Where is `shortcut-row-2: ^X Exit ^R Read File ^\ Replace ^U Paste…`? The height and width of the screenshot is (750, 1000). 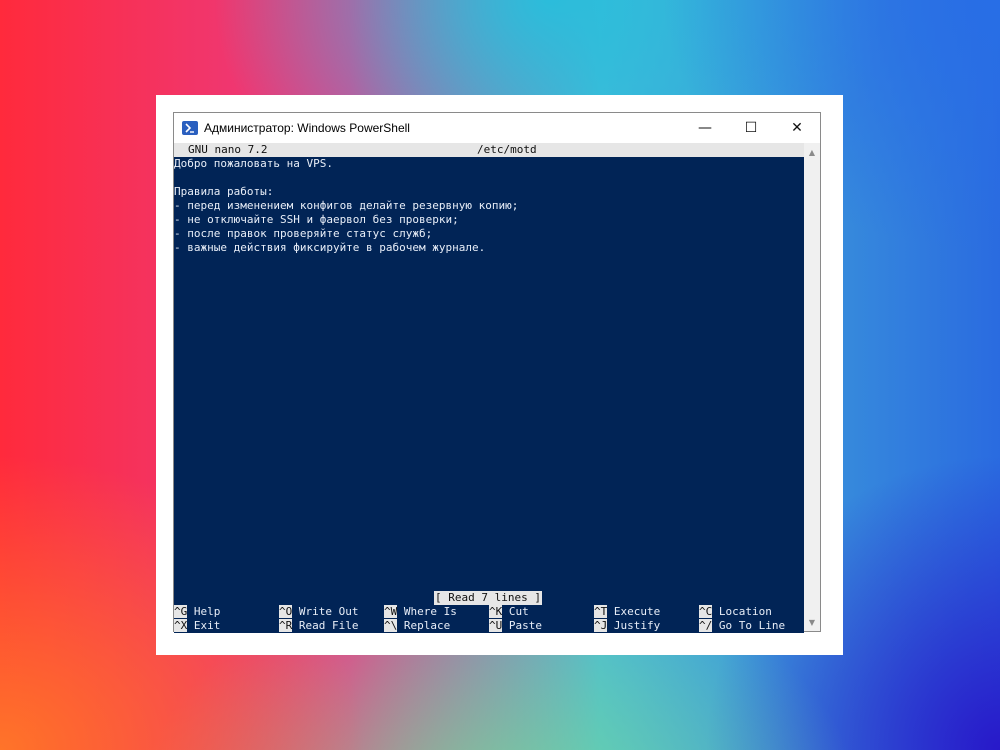
shortcut-row-2: ^X Exit ^R Read File ^\ Replace ^U Paste… is located at coordinates (489, 626).